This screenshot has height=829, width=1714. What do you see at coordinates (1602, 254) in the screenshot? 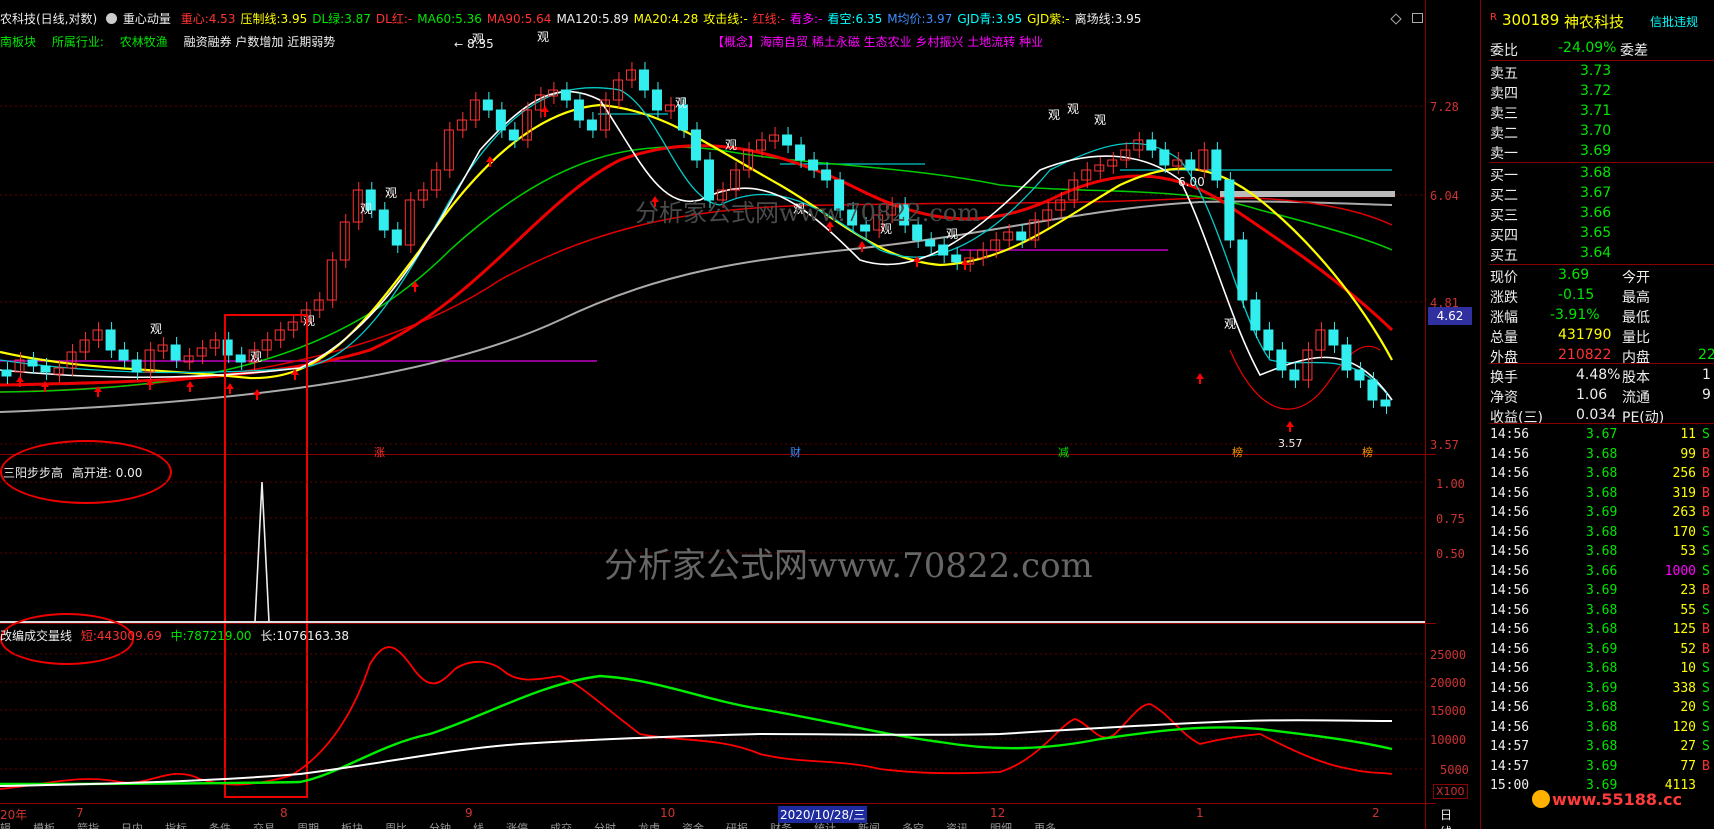
I see `bids-row: 买五 3.64` at bounding box center [1602, 254].